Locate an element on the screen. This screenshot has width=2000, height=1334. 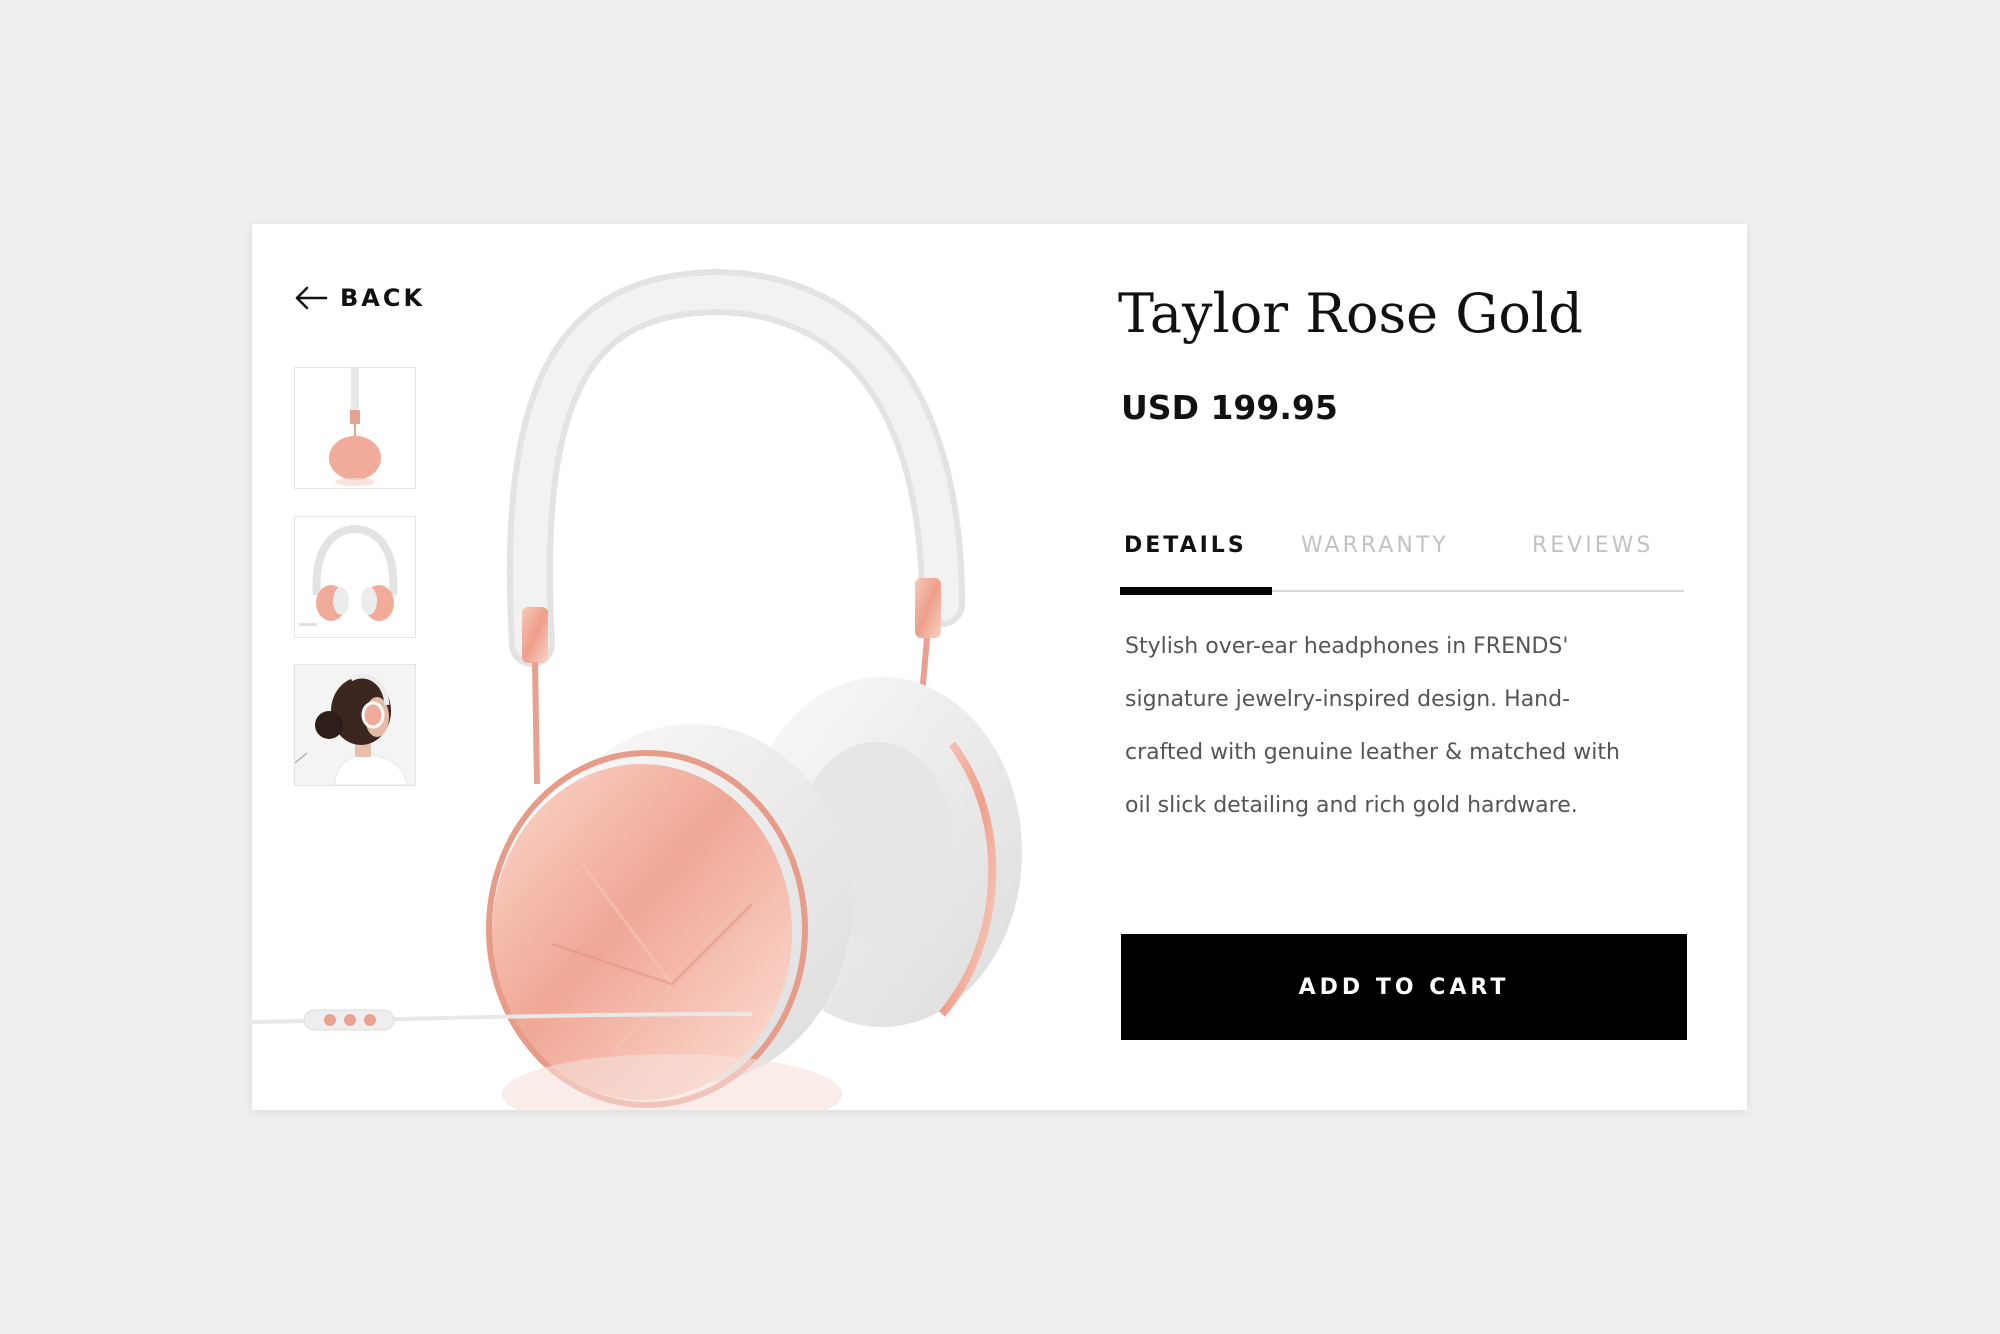
arrow-left-icon is located at coordinates (311, 298).